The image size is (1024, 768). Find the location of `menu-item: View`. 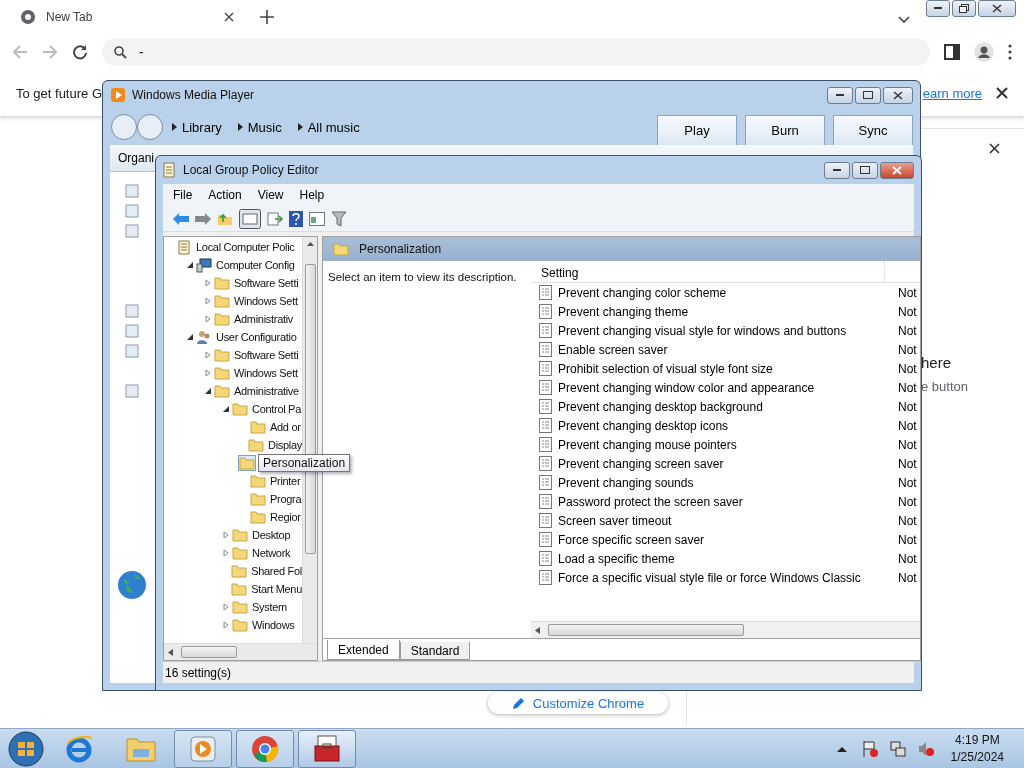

menu-item: View is located at coordinates (270, 195).